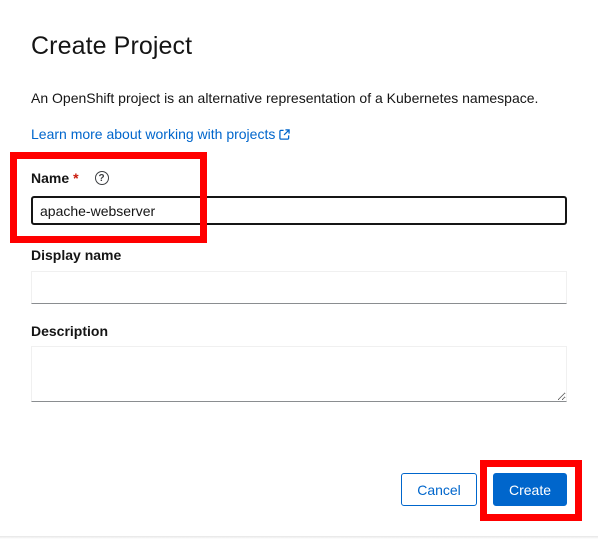 The image size is (598, 539). What do you see at coordinates (285, 134) in the screenshot?
I see `external-link-icon` at bounding box center [285, 134].